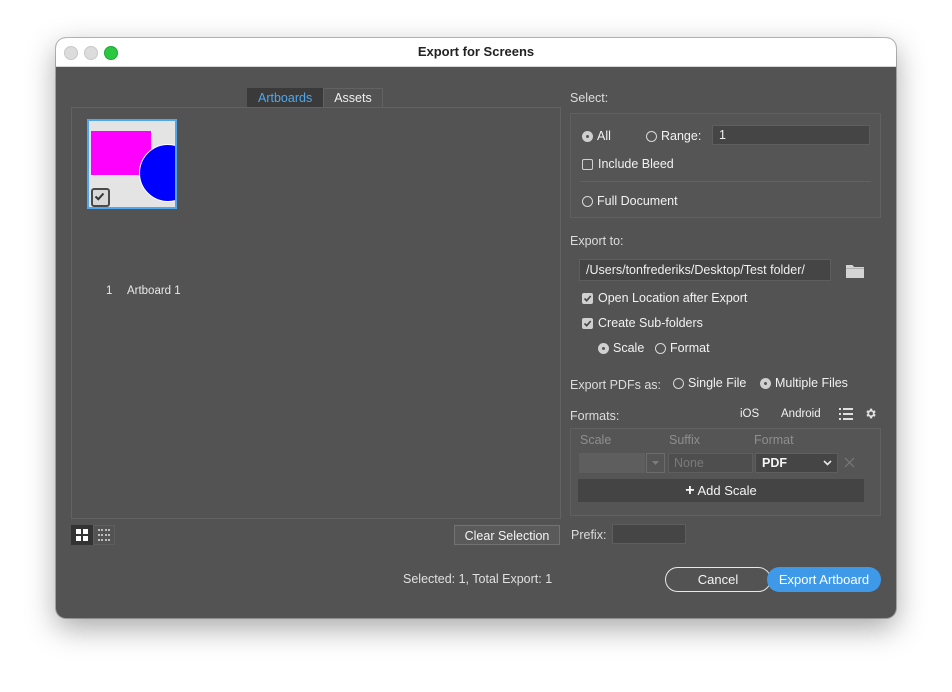 The height and width of the screenshot is (692, 952). What do you see at coordinates (589, 98) in the screenshot?
I see `select-label: Select:` at bounding box center [589, 98].